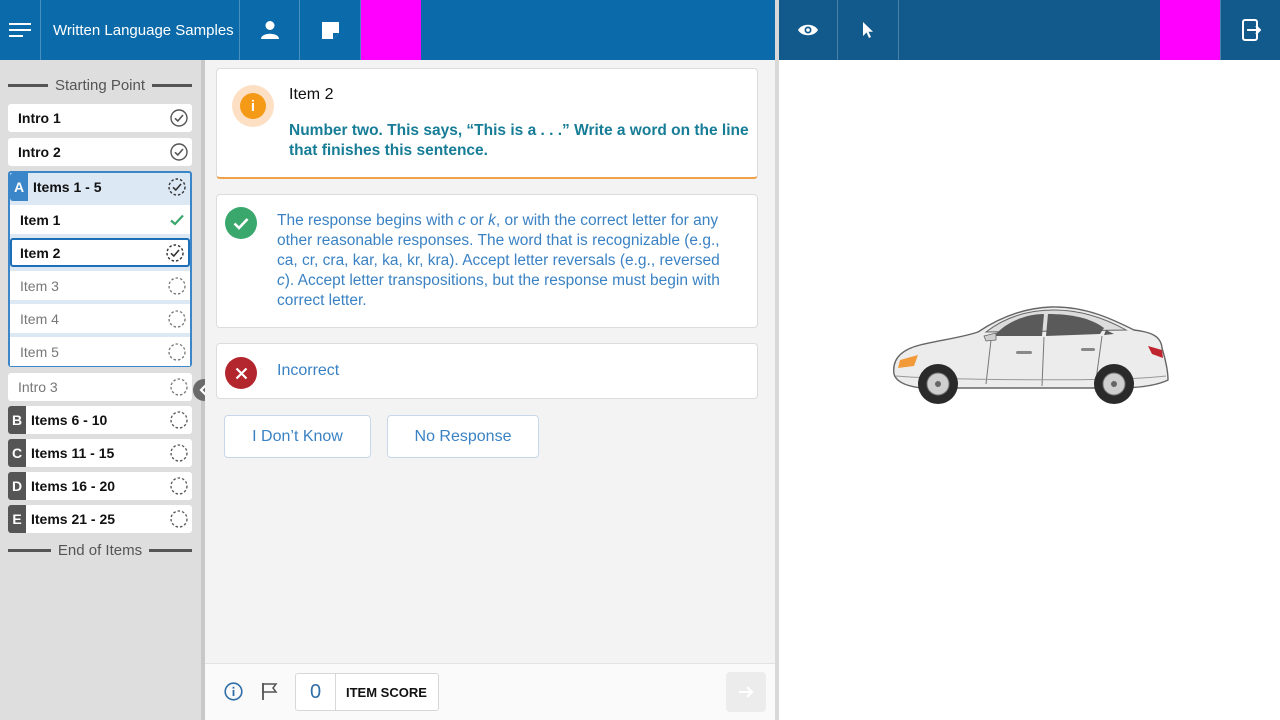 The width and height of the screenshot is (1280, 720). I want to click on sidebar-group-c: C Items 11 - 15, so click(100, 453).